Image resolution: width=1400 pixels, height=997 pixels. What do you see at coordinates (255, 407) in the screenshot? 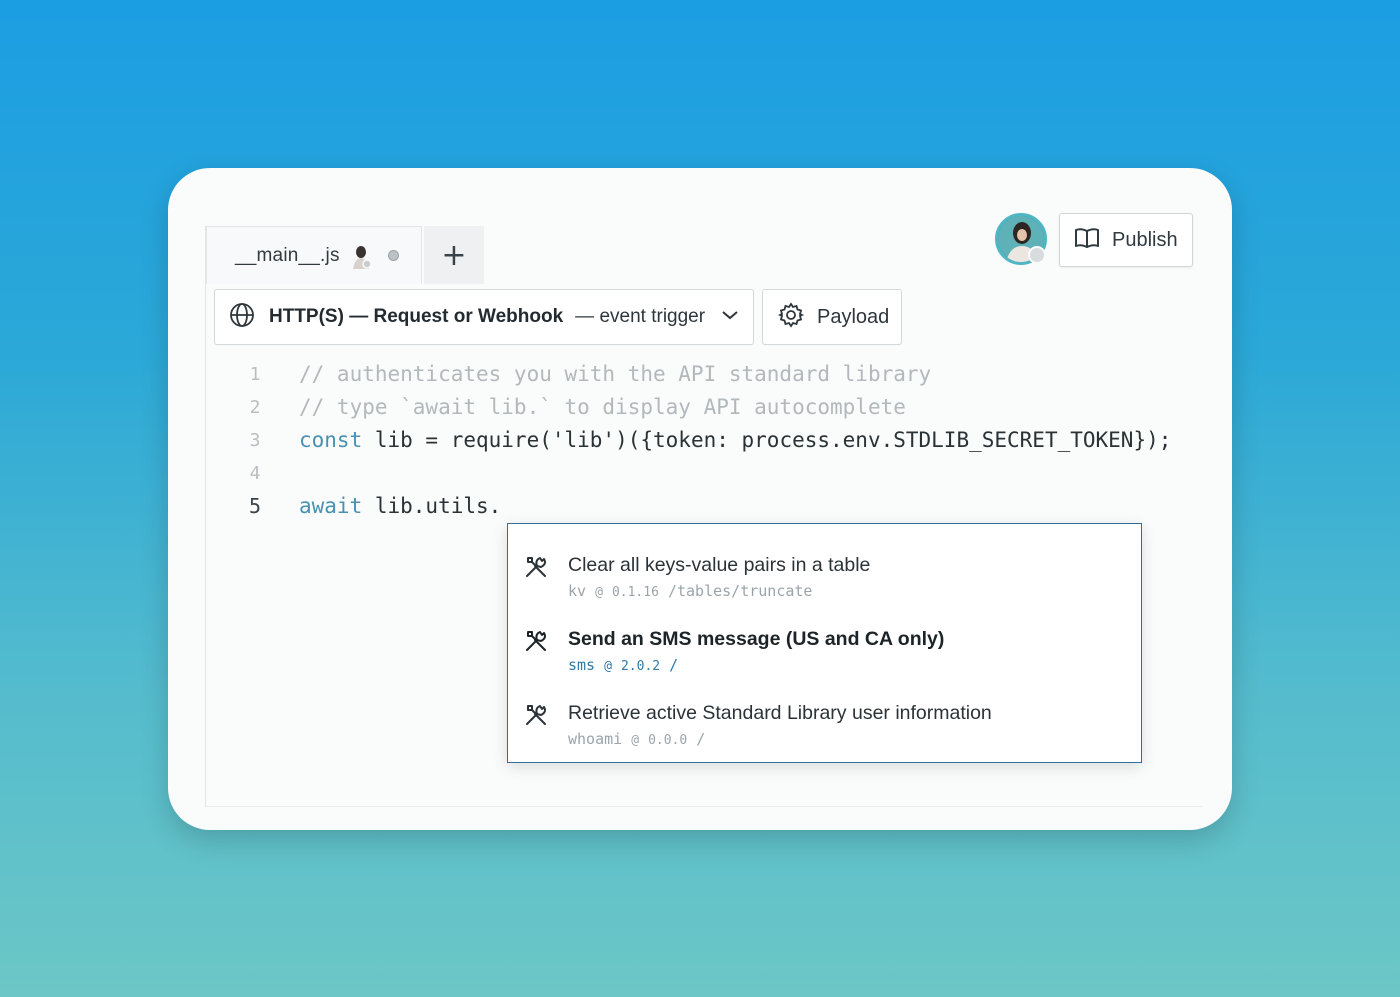
I see `line-number: 2` at bounding box center [255, 407].